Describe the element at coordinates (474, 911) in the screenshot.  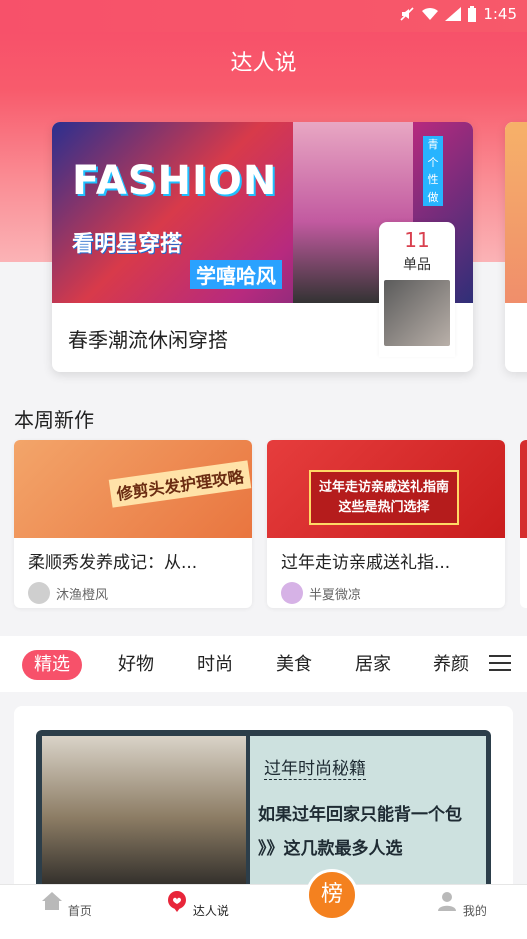
I see `nav-mine-label: 我的` at that location.